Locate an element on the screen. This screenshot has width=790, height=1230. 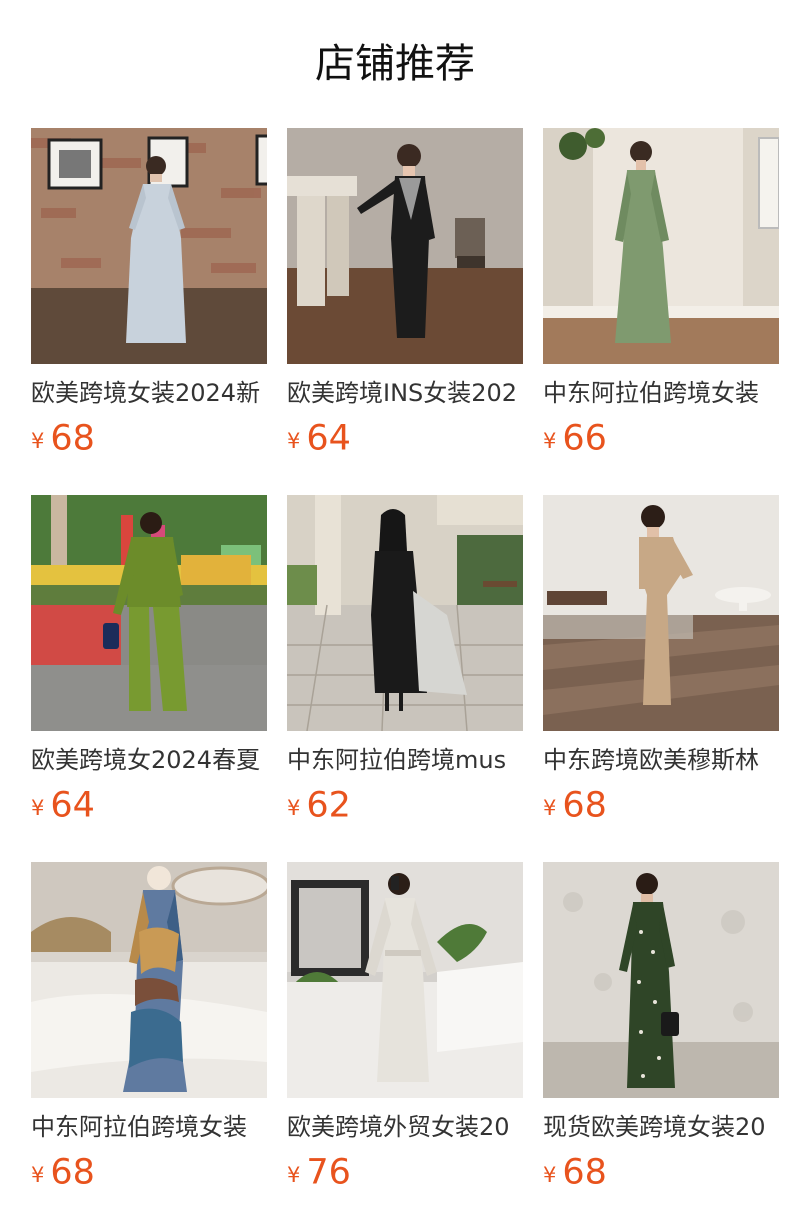
product-photo-beige-dress is located at coordinates (661, 613).